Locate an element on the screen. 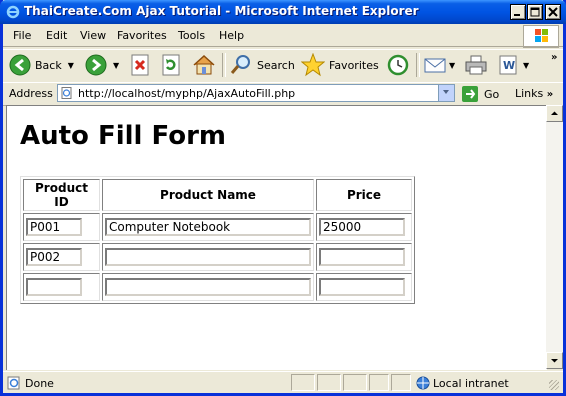 The height and width of the screenshot is (396, 566). status-bar: Done Local intranet is located at coordinates (283, 382).